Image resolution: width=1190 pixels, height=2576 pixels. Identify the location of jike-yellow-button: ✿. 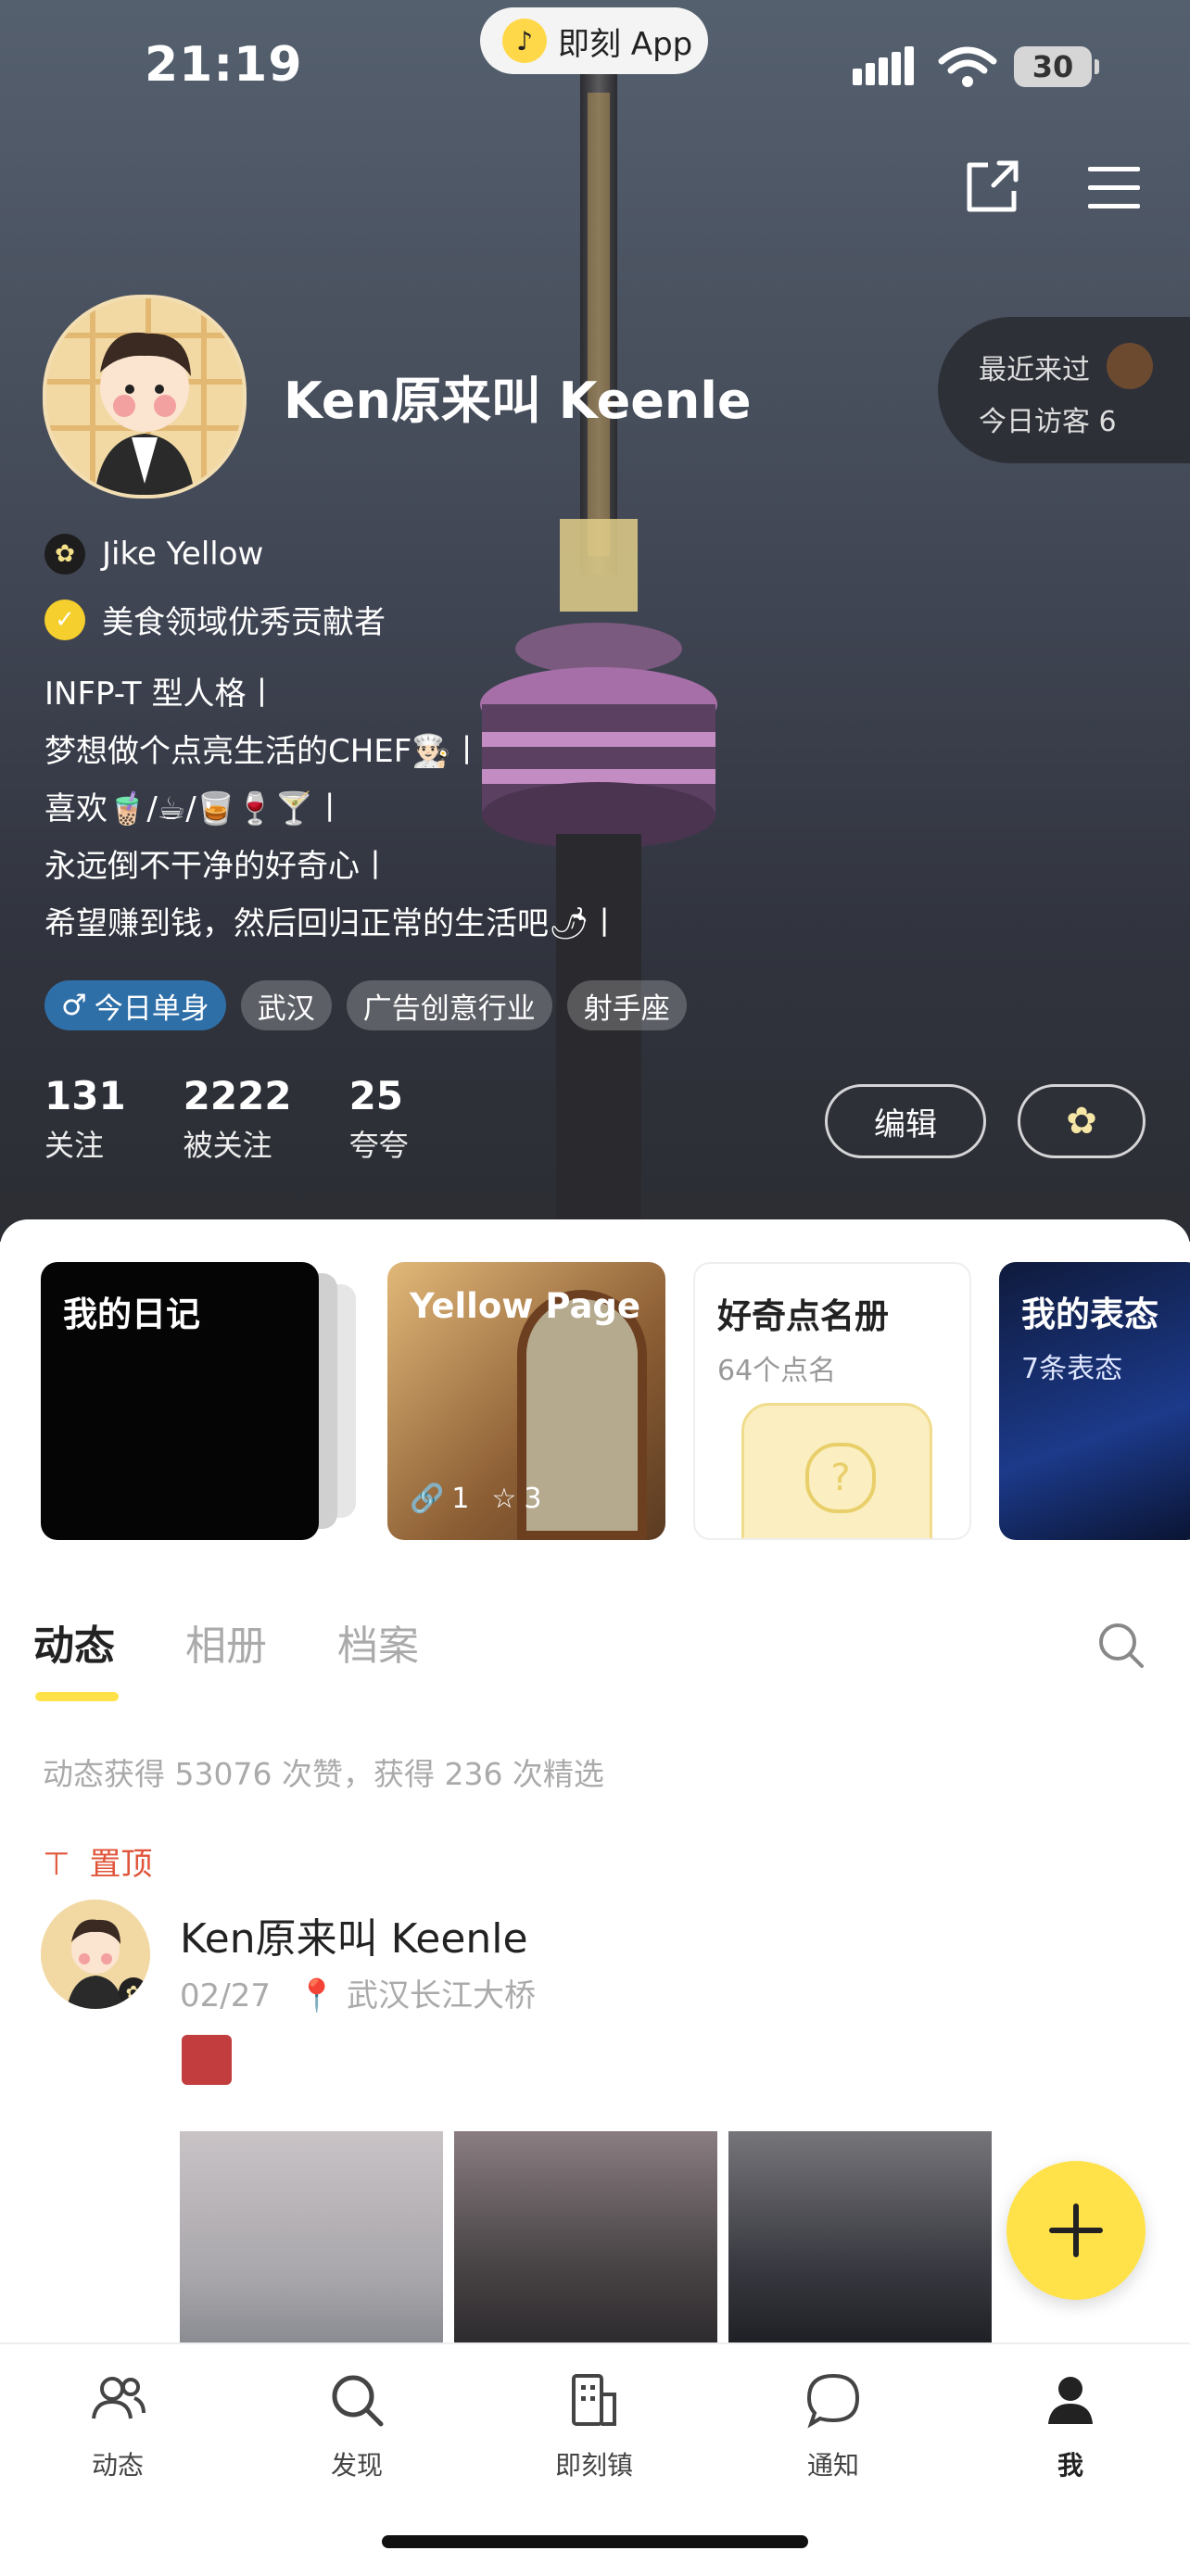
(1082, 1121).